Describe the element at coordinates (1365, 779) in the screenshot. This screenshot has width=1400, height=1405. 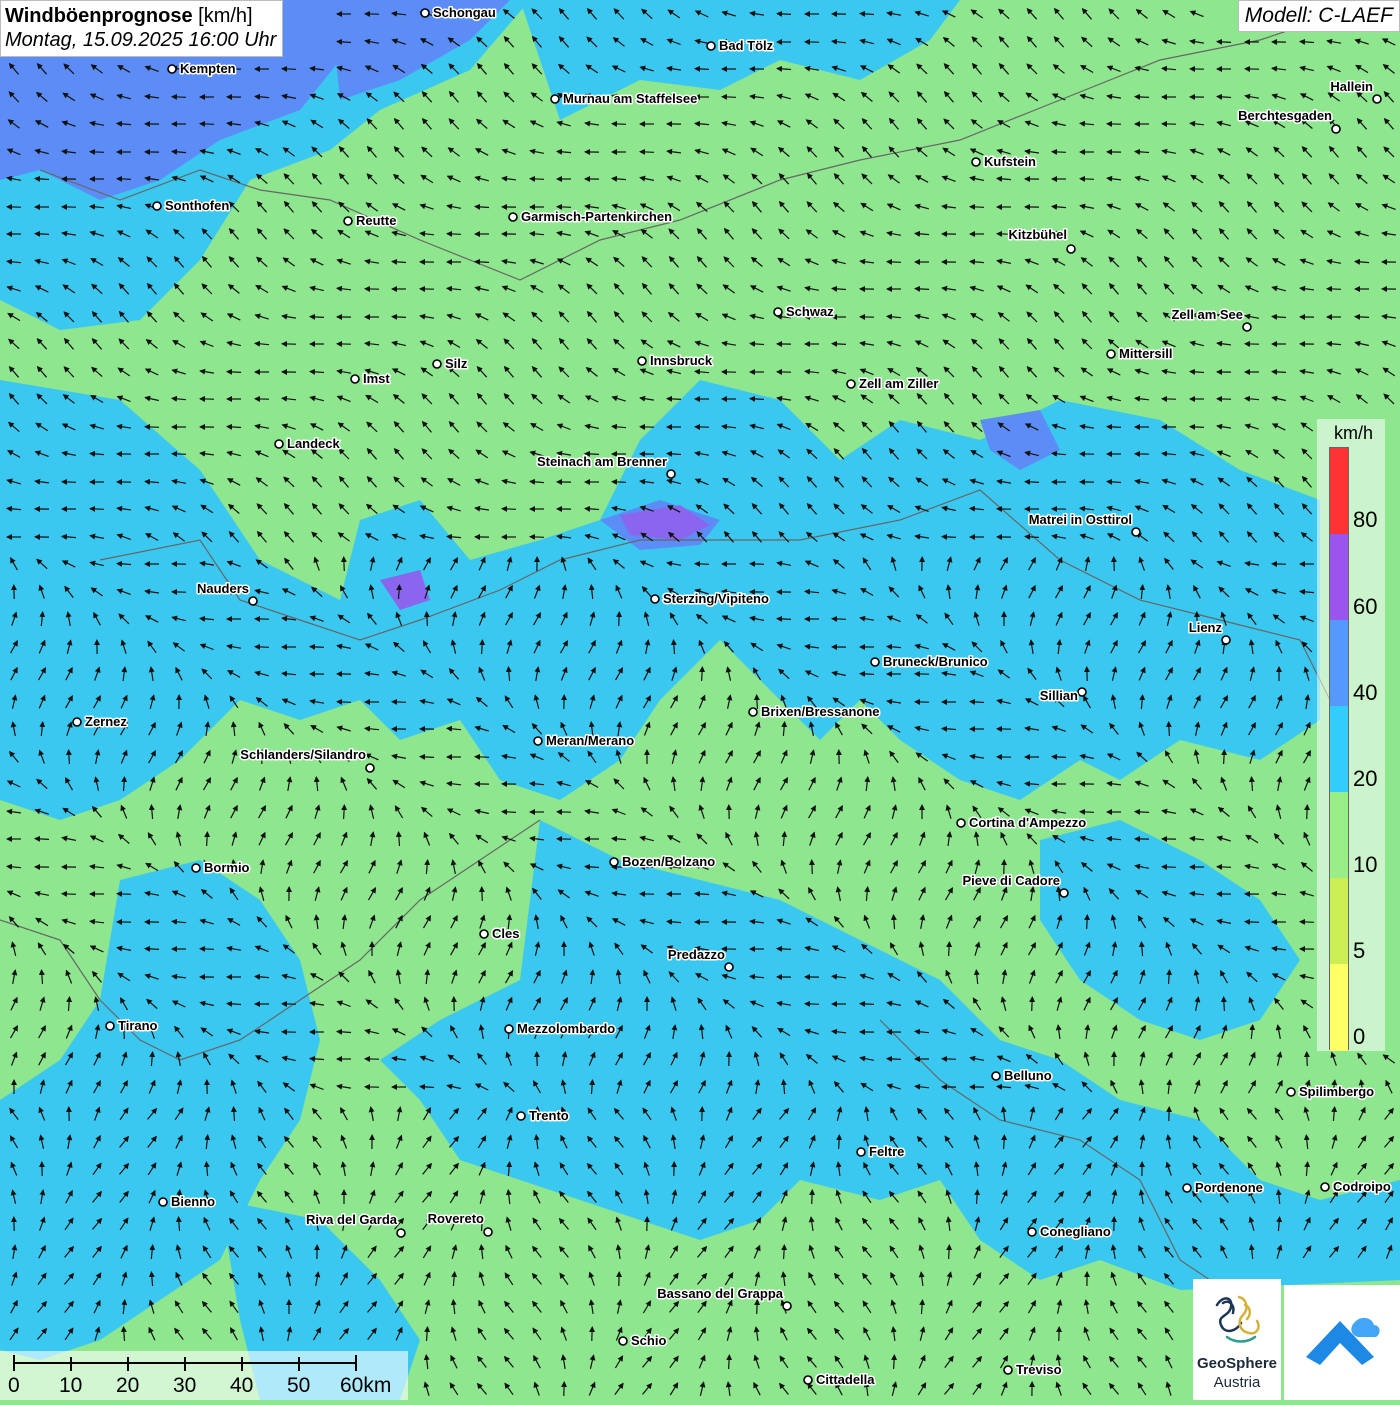
I see `legend-tick-20: 20` at that location.